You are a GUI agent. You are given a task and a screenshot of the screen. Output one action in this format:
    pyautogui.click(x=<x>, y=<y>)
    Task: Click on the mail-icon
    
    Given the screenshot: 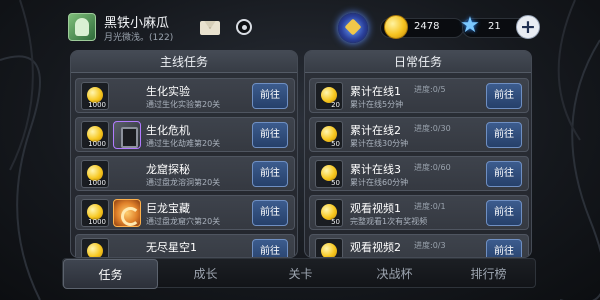 What is the action you would take?
    pyautogui.click(x=210, y=28)
    